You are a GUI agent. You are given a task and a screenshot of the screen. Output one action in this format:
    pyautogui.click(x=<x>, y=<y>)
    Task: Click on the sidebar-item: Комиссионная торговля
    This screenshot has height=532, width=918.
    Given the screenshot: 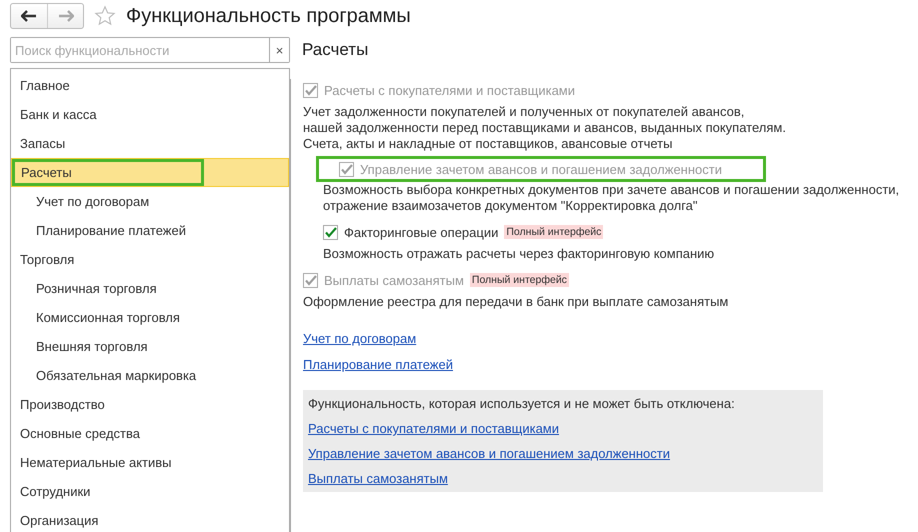 What is the action you would take?
    pyautogui.click(x=150, y=317)
    